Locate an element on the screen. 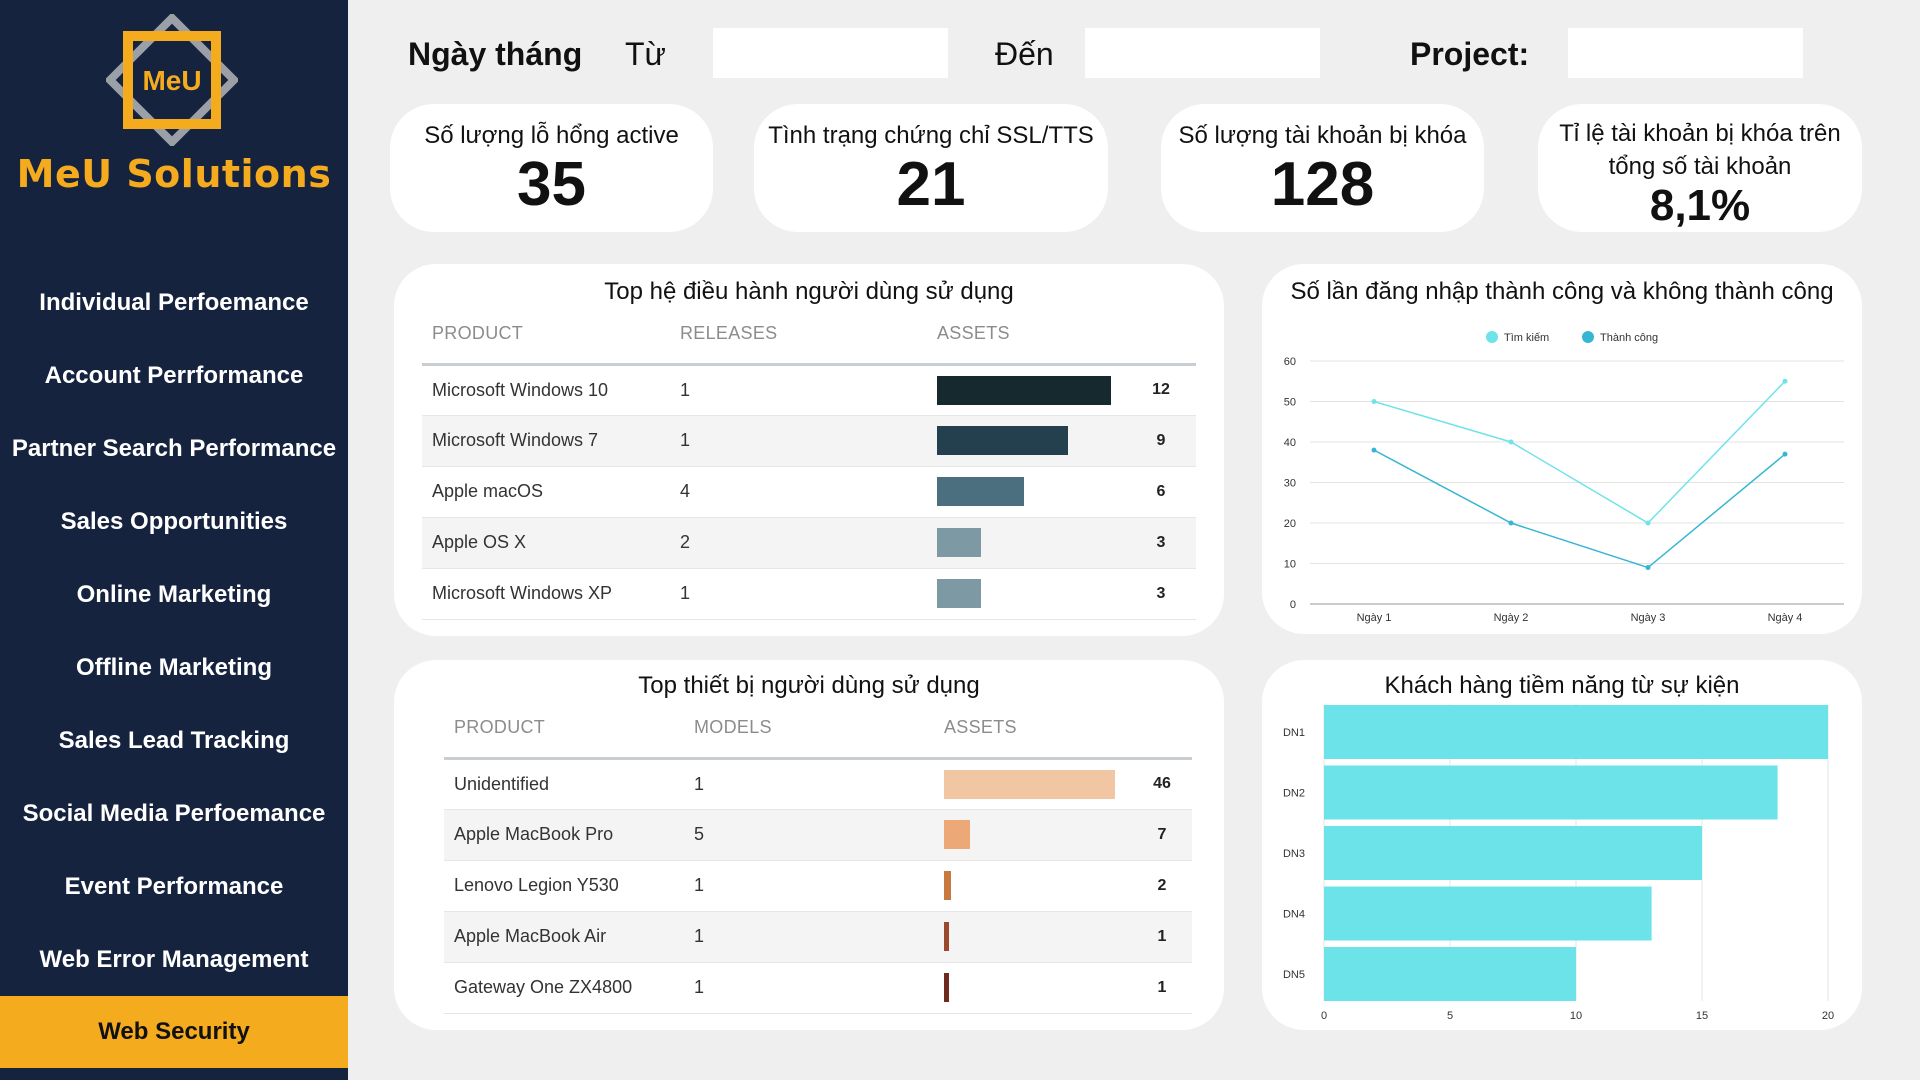  column-header: MODELS is located at coordinates (819, 729).